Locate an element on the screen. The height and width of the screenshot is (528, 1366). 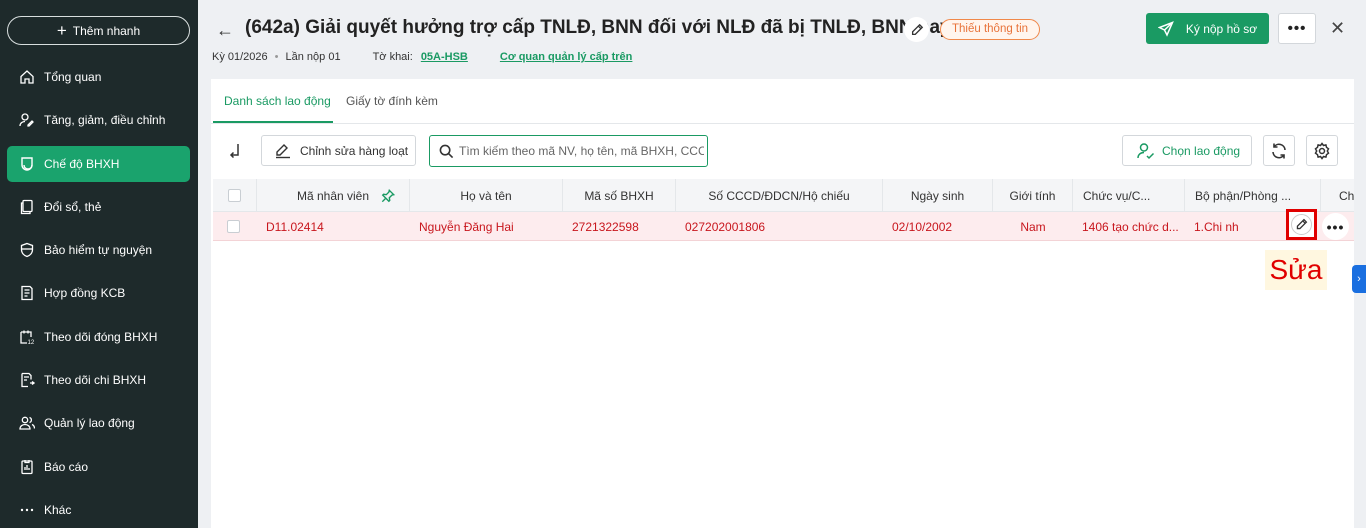
form-label: Tờ khai: is located at coordinates (392, 57).